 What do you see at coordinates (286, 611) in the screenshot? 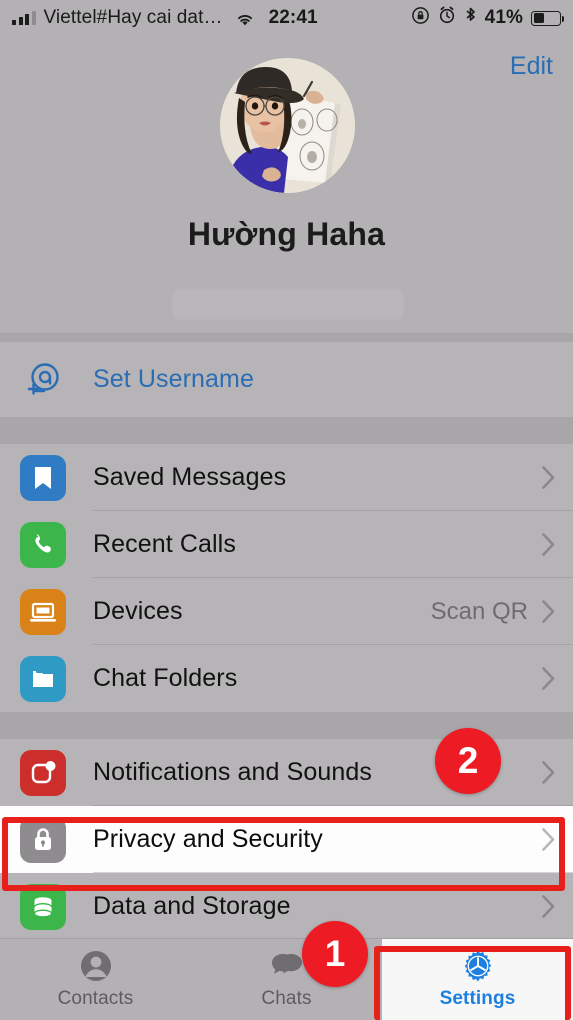
I see `row-devices: Devices Scan QR` at bounding box center [286, 611].